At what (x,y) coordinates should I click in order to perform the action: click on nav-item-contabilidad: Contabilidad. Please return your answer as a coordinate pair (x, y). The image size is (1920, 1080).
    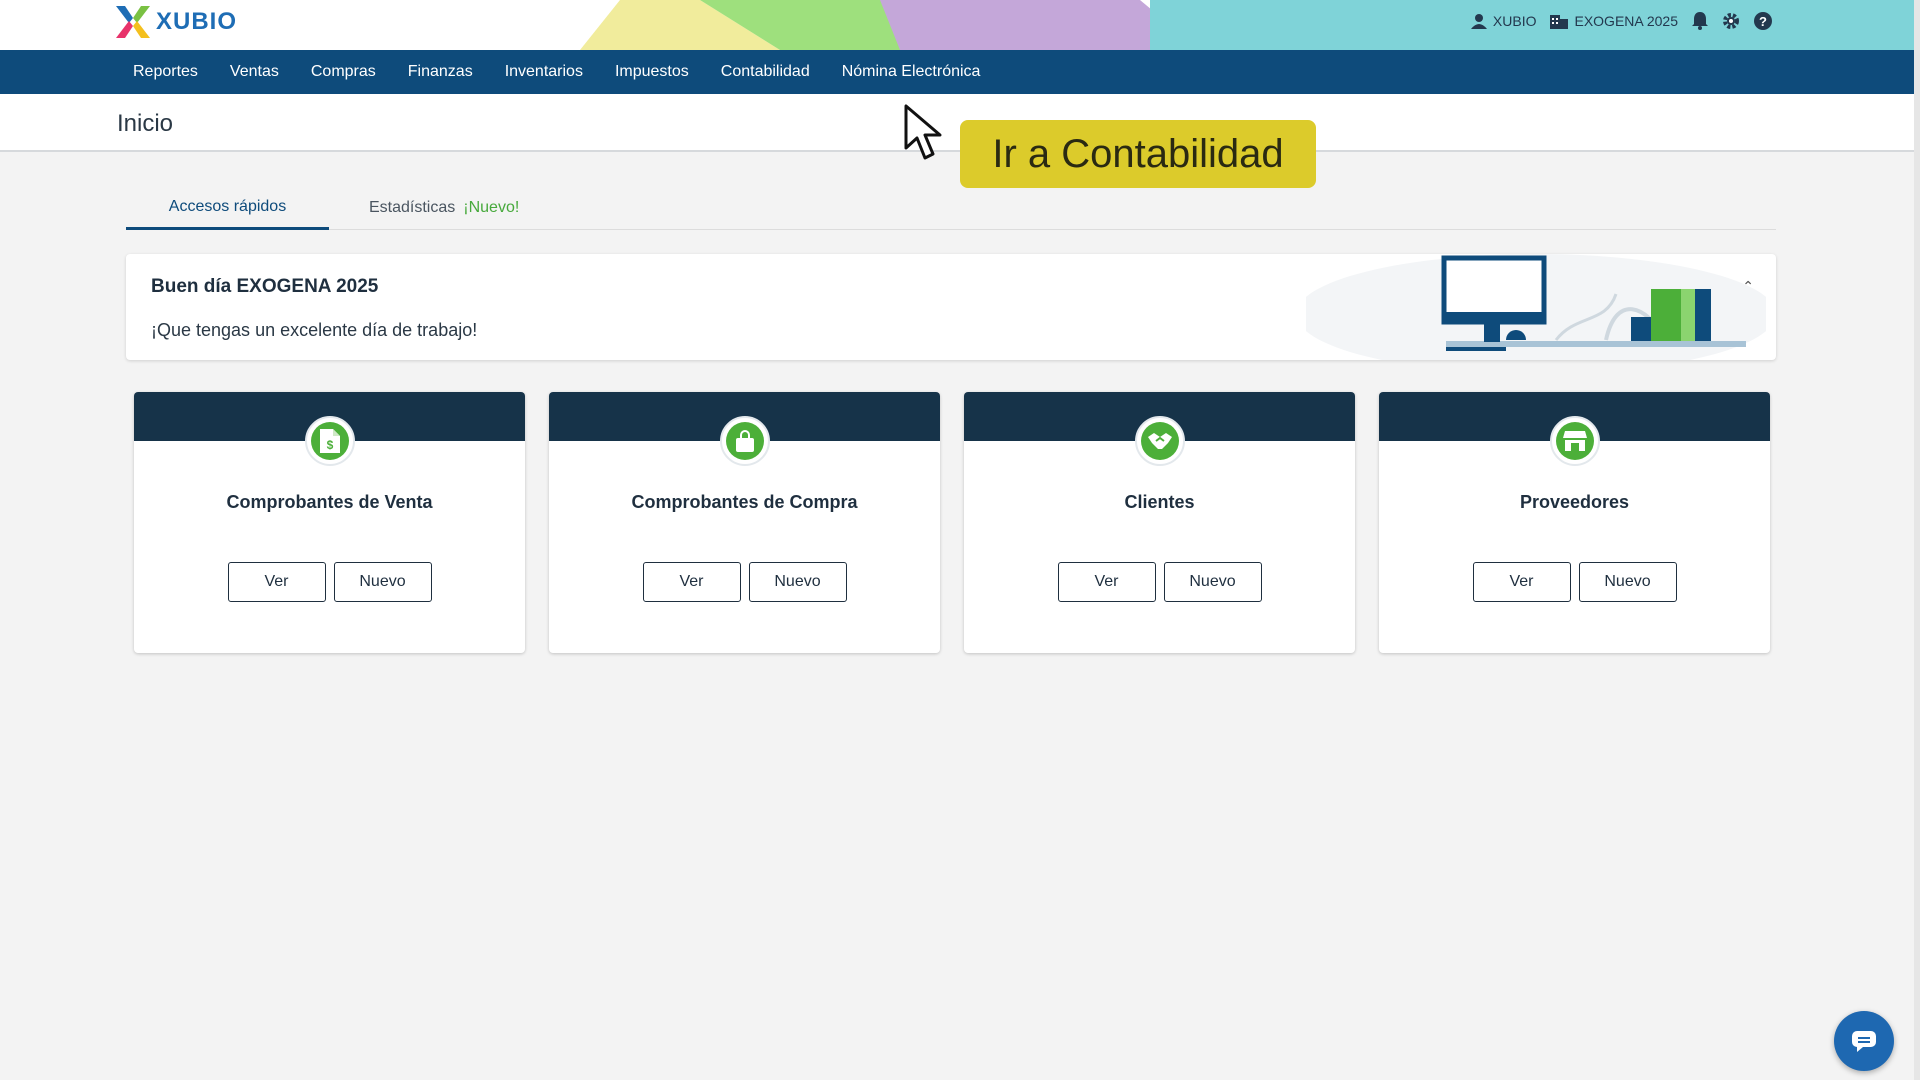
    Looking at the image, I should click on (765, 72).